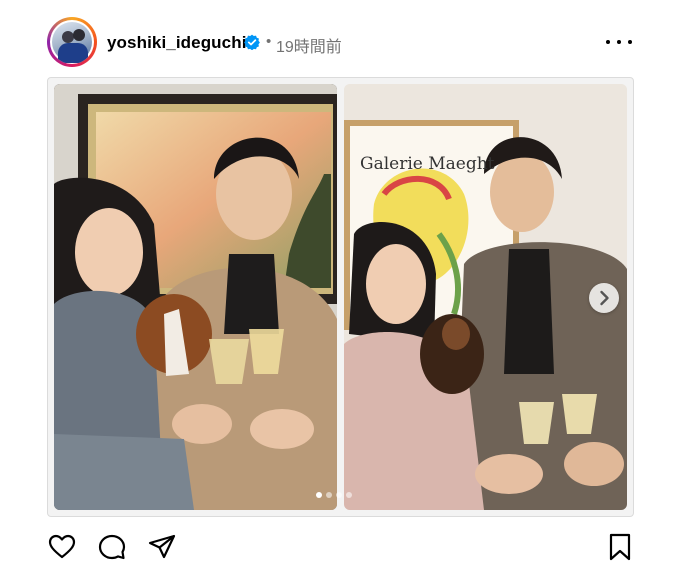  I want to click on send-icon, so click(162, 547).